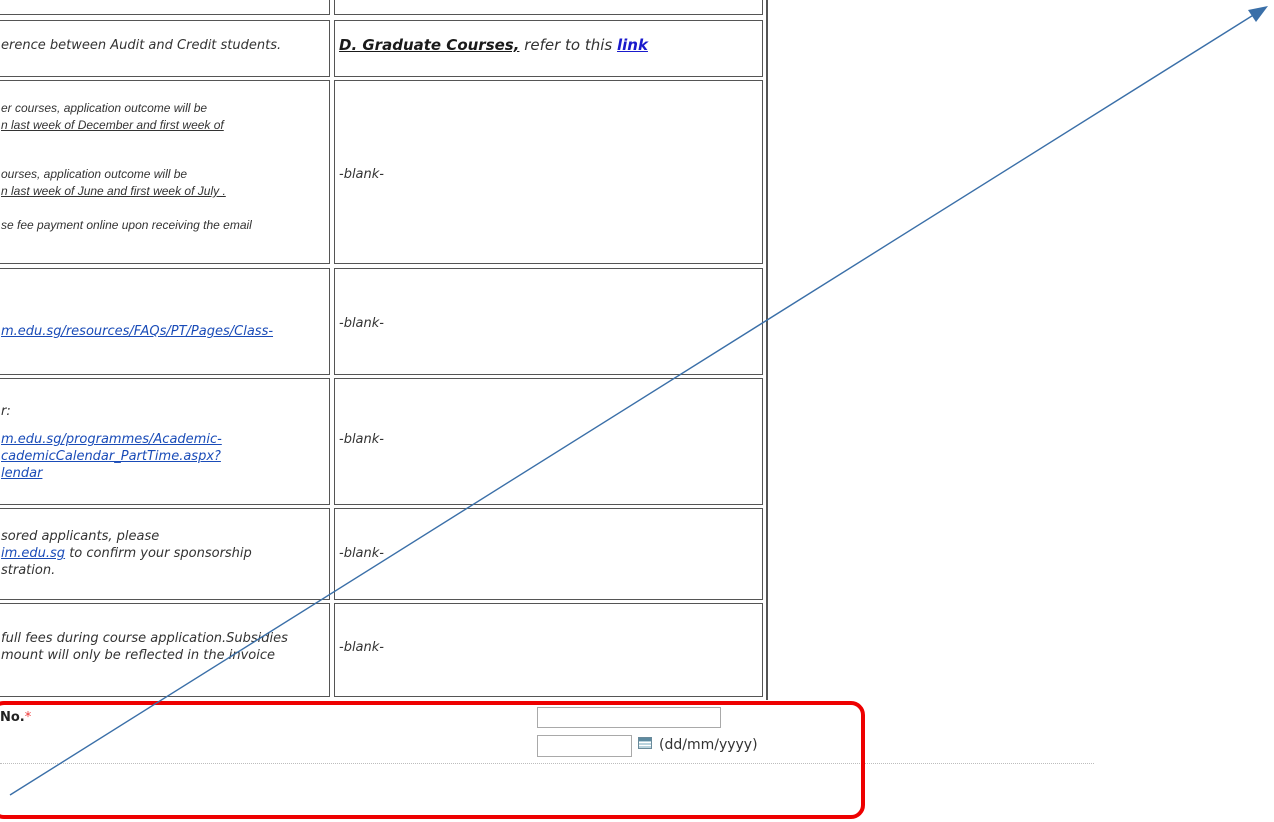 The image size is (1274, 822). Describe the element at coordinates (568, 45) in the screenshot. I see `graduate-courses-text: refer to this` at that location.